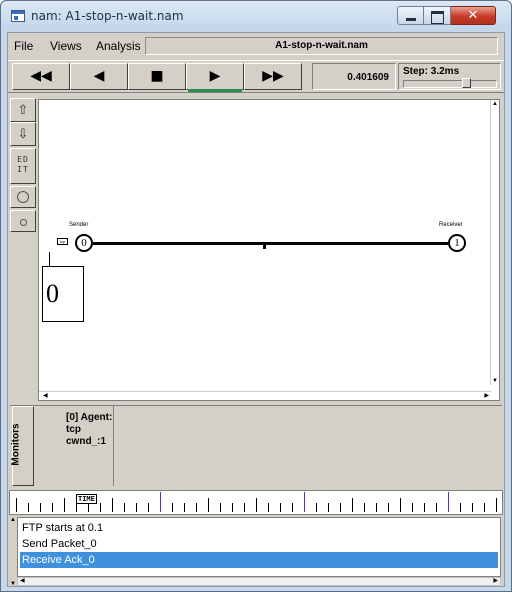 The image size is (512, 592). I want to click on step-back-button: ◀, so click(99, 76).